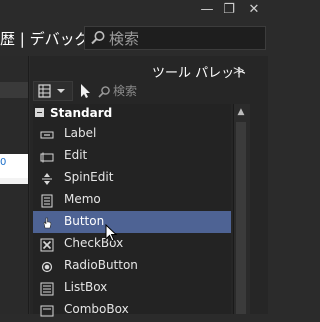 The image size is (320, 322). I want to click on palette-search-input: 検索, so click(160, 91).